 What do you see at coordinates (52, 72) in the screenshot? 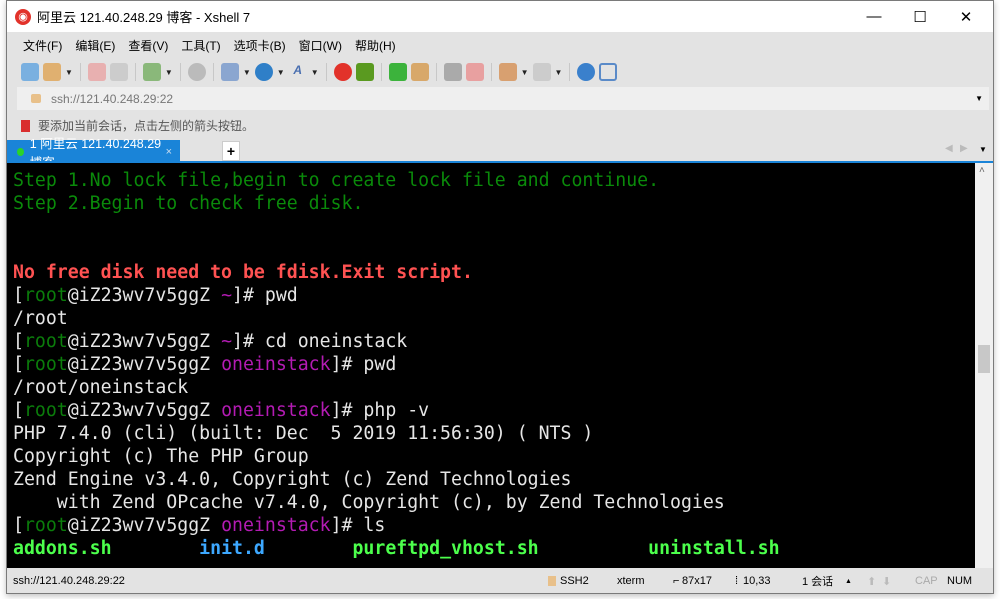
I see `open-folder-icon` at bounding box center [52, 72].